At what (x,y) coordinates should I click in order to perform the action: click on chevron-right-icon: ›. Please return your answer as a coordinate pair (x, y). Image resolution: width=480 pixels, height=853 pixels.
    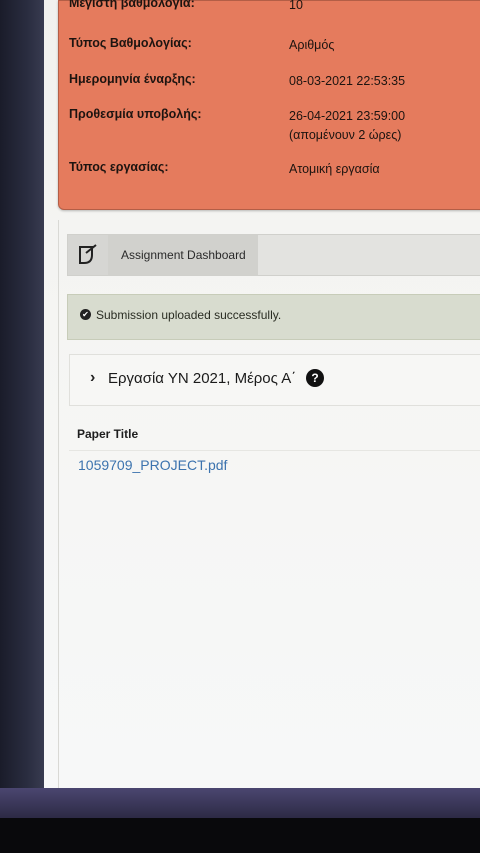
    Looking at the image, I should click on (93, 377).